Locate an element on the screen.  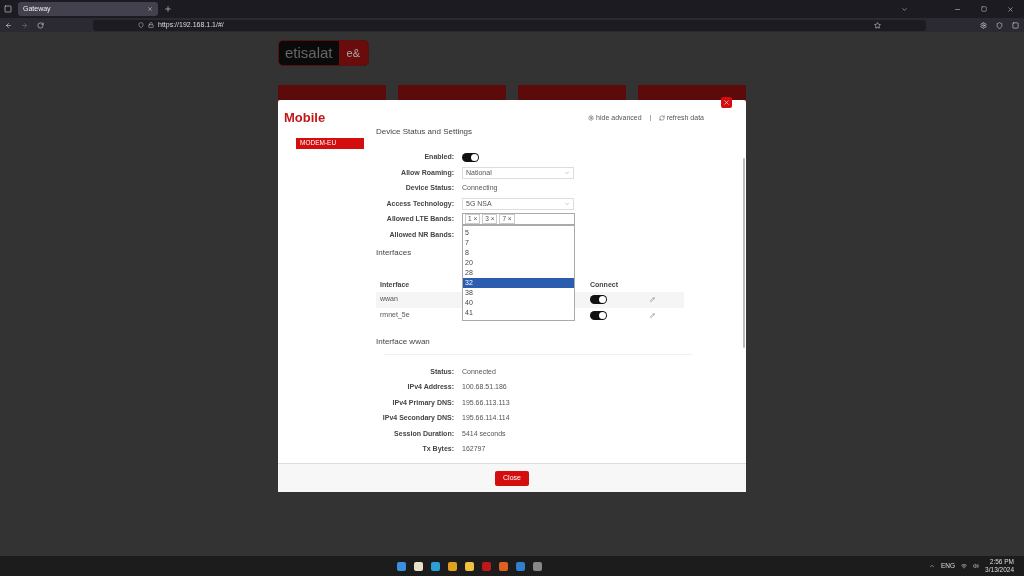
modal-title: Mobile is located at coordinates (305, 118).